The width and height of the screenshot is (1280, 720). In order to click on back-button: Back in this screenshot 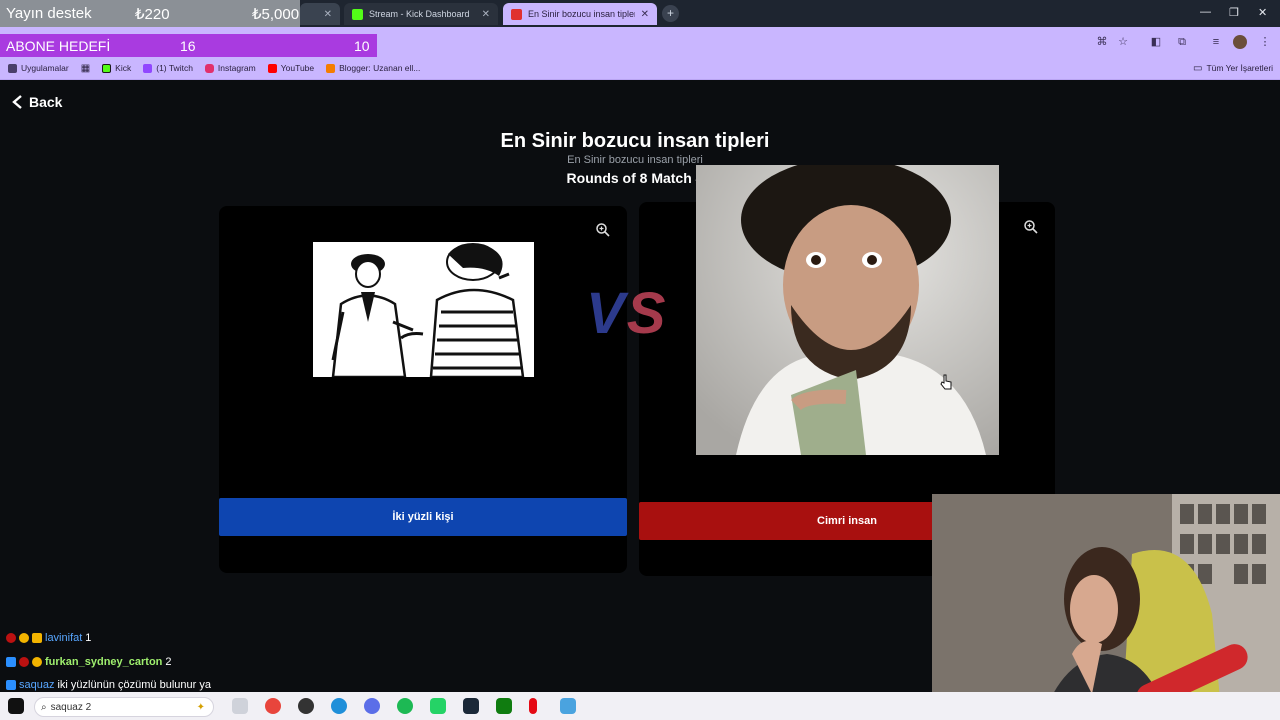, I will do `click(37, 102)`.